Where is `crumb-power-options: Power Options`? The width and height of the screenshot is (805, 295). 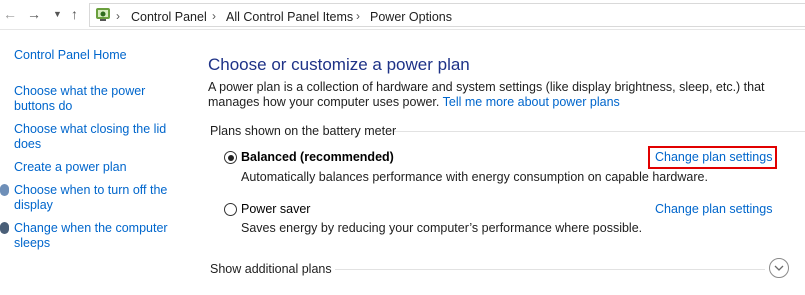
crumb-power-options: Power Options is located at coordinates (411, 17).